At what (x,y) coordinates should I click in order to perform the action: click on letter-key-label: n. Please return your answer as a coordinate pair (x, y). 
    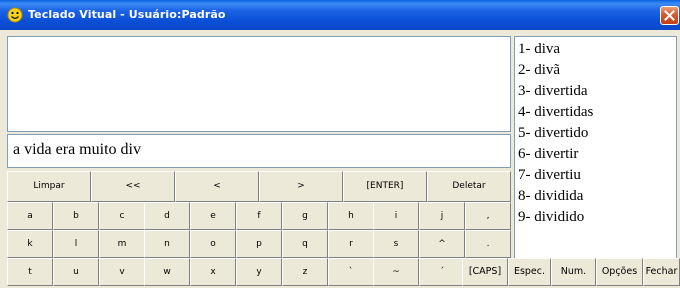
    Looking at the image, I should click on (167, 244).